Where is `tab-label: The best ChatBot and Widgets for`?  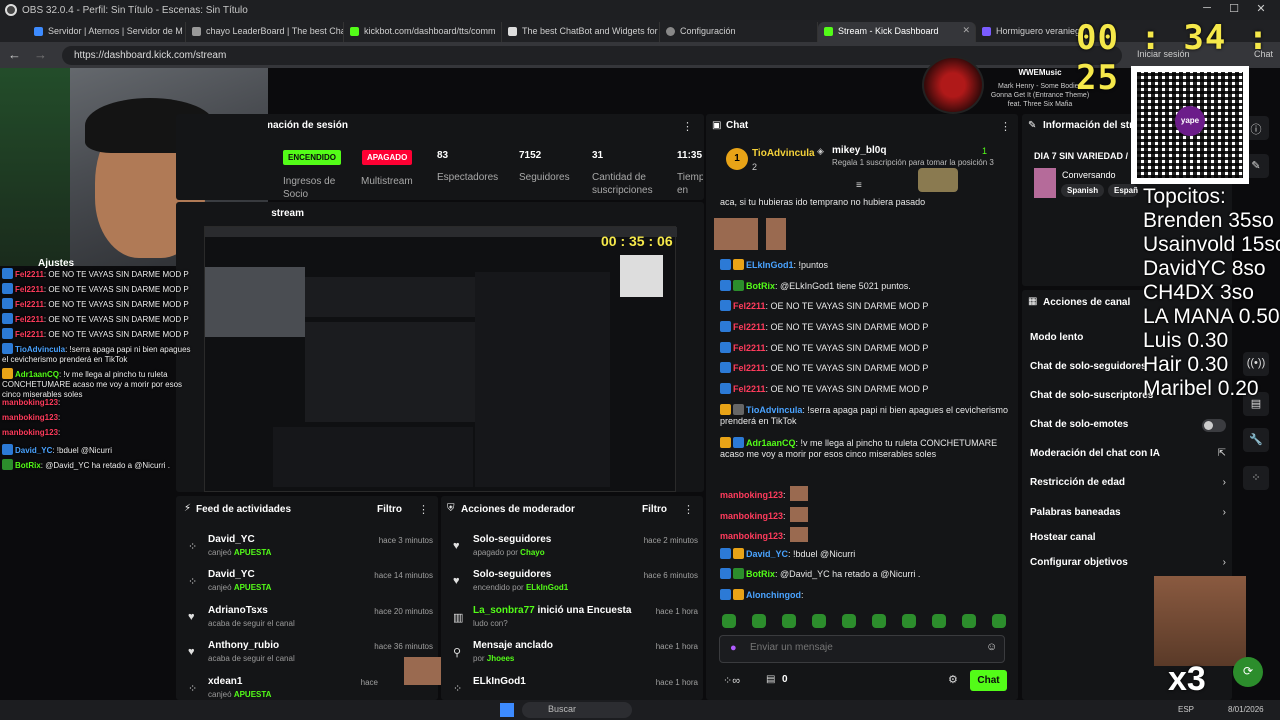
tab-label: The best ChatBot and Widgets for is located at coordinates (590, 31).